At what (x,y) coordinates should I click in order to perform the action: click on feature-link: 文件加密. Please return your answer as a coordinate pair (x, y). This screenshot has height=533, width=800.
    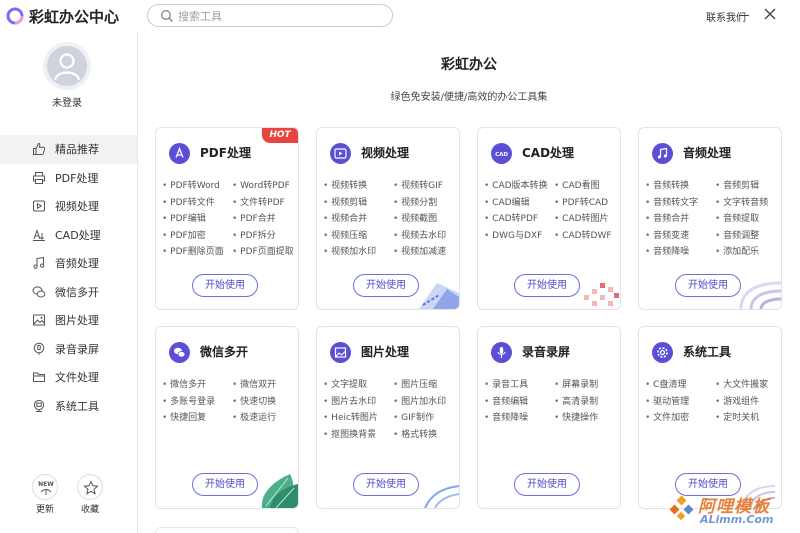
    Looking at the image, I should click on (680, 418).